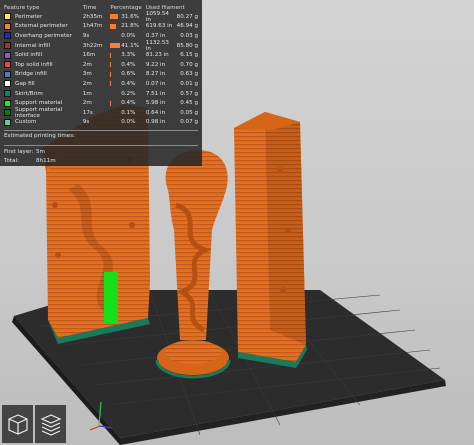 The width and height of the screenshot is (474, 445). What do you see at coordinates (11, 160) in the screenshot?
I see `total-label: Total:` at bounding box center [11, 160].